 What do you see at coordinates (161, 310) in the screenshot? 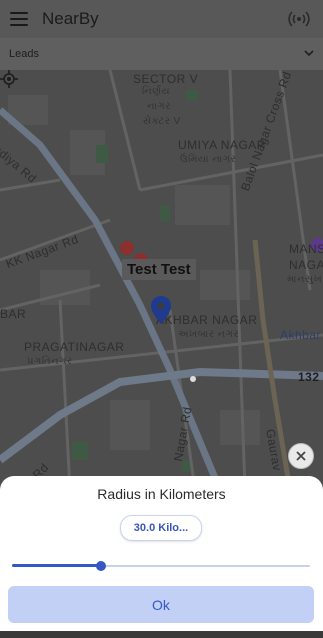
I see `location-pin-icon` at bounding box center [161, 310].